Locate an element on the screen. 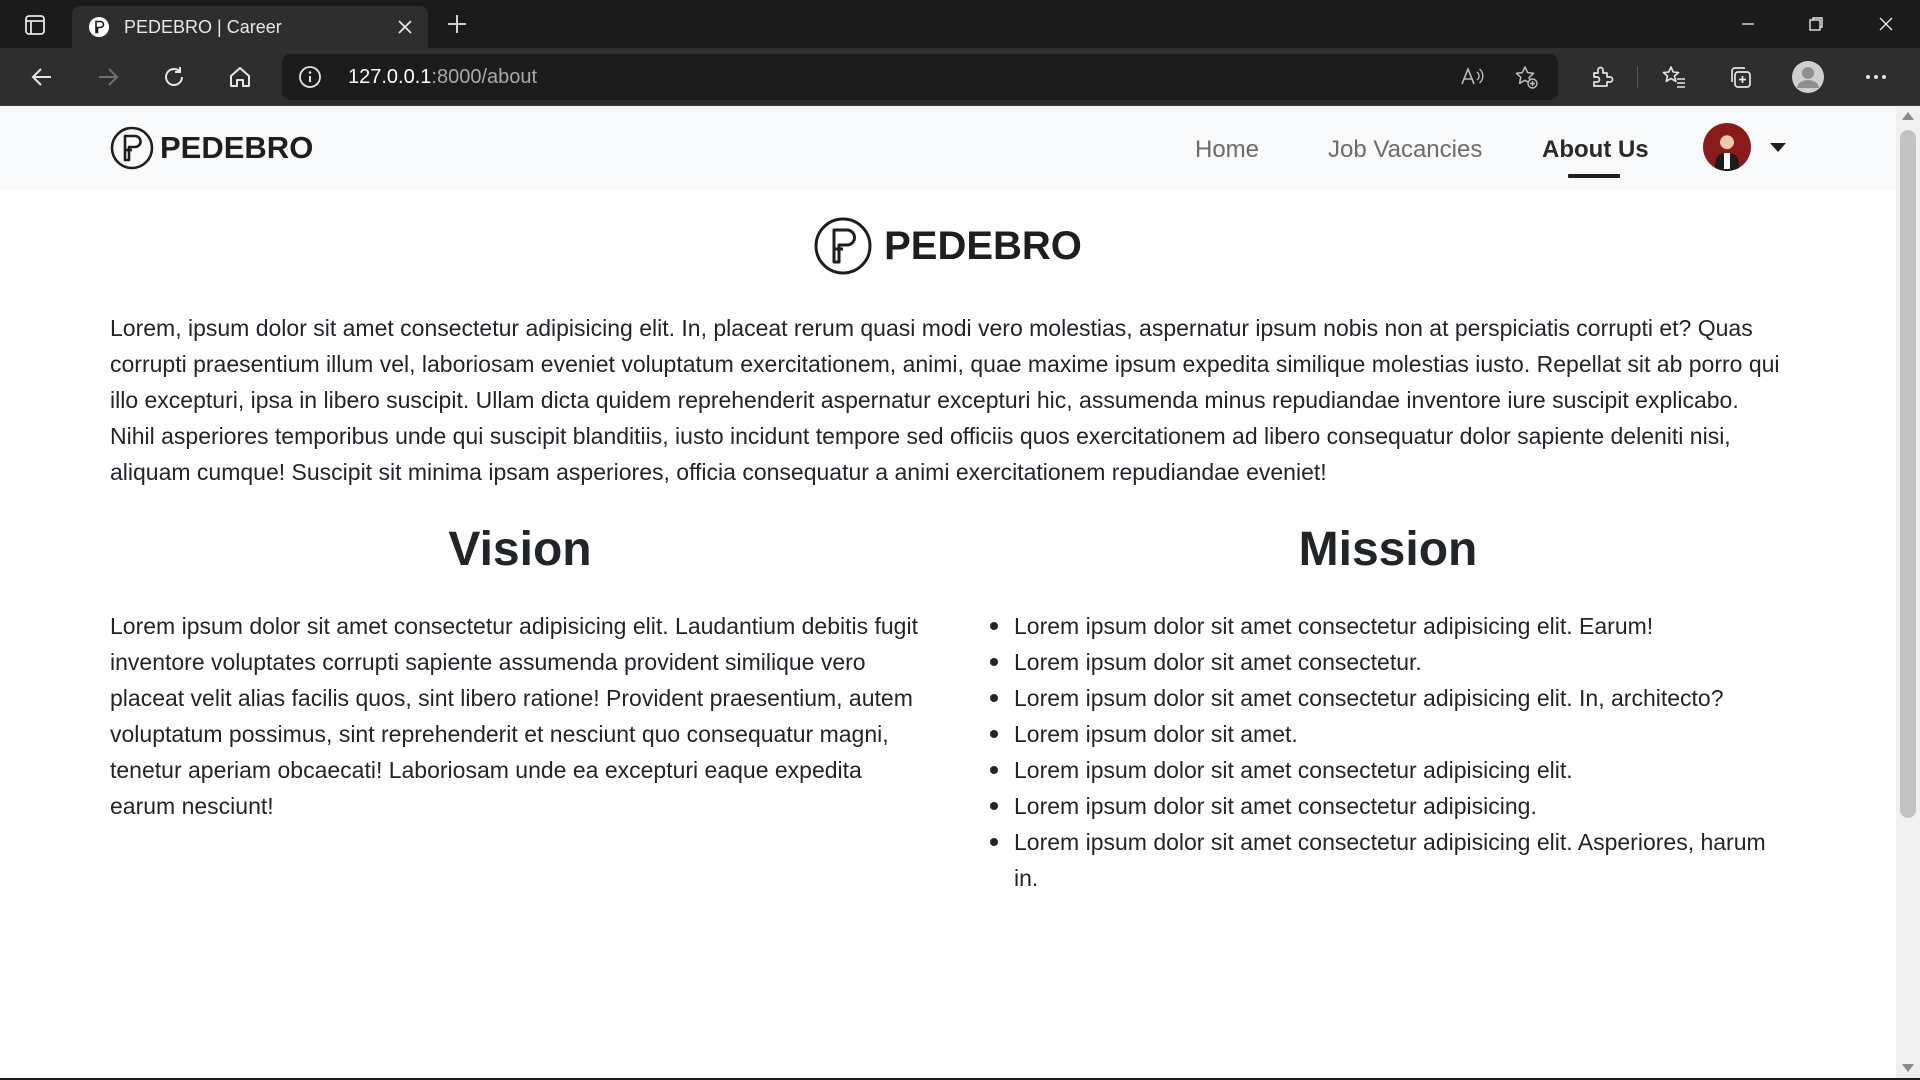  mission-item: Lorem ipsum dolor sit amet consectetur. is located at coordinates (1388, 662).